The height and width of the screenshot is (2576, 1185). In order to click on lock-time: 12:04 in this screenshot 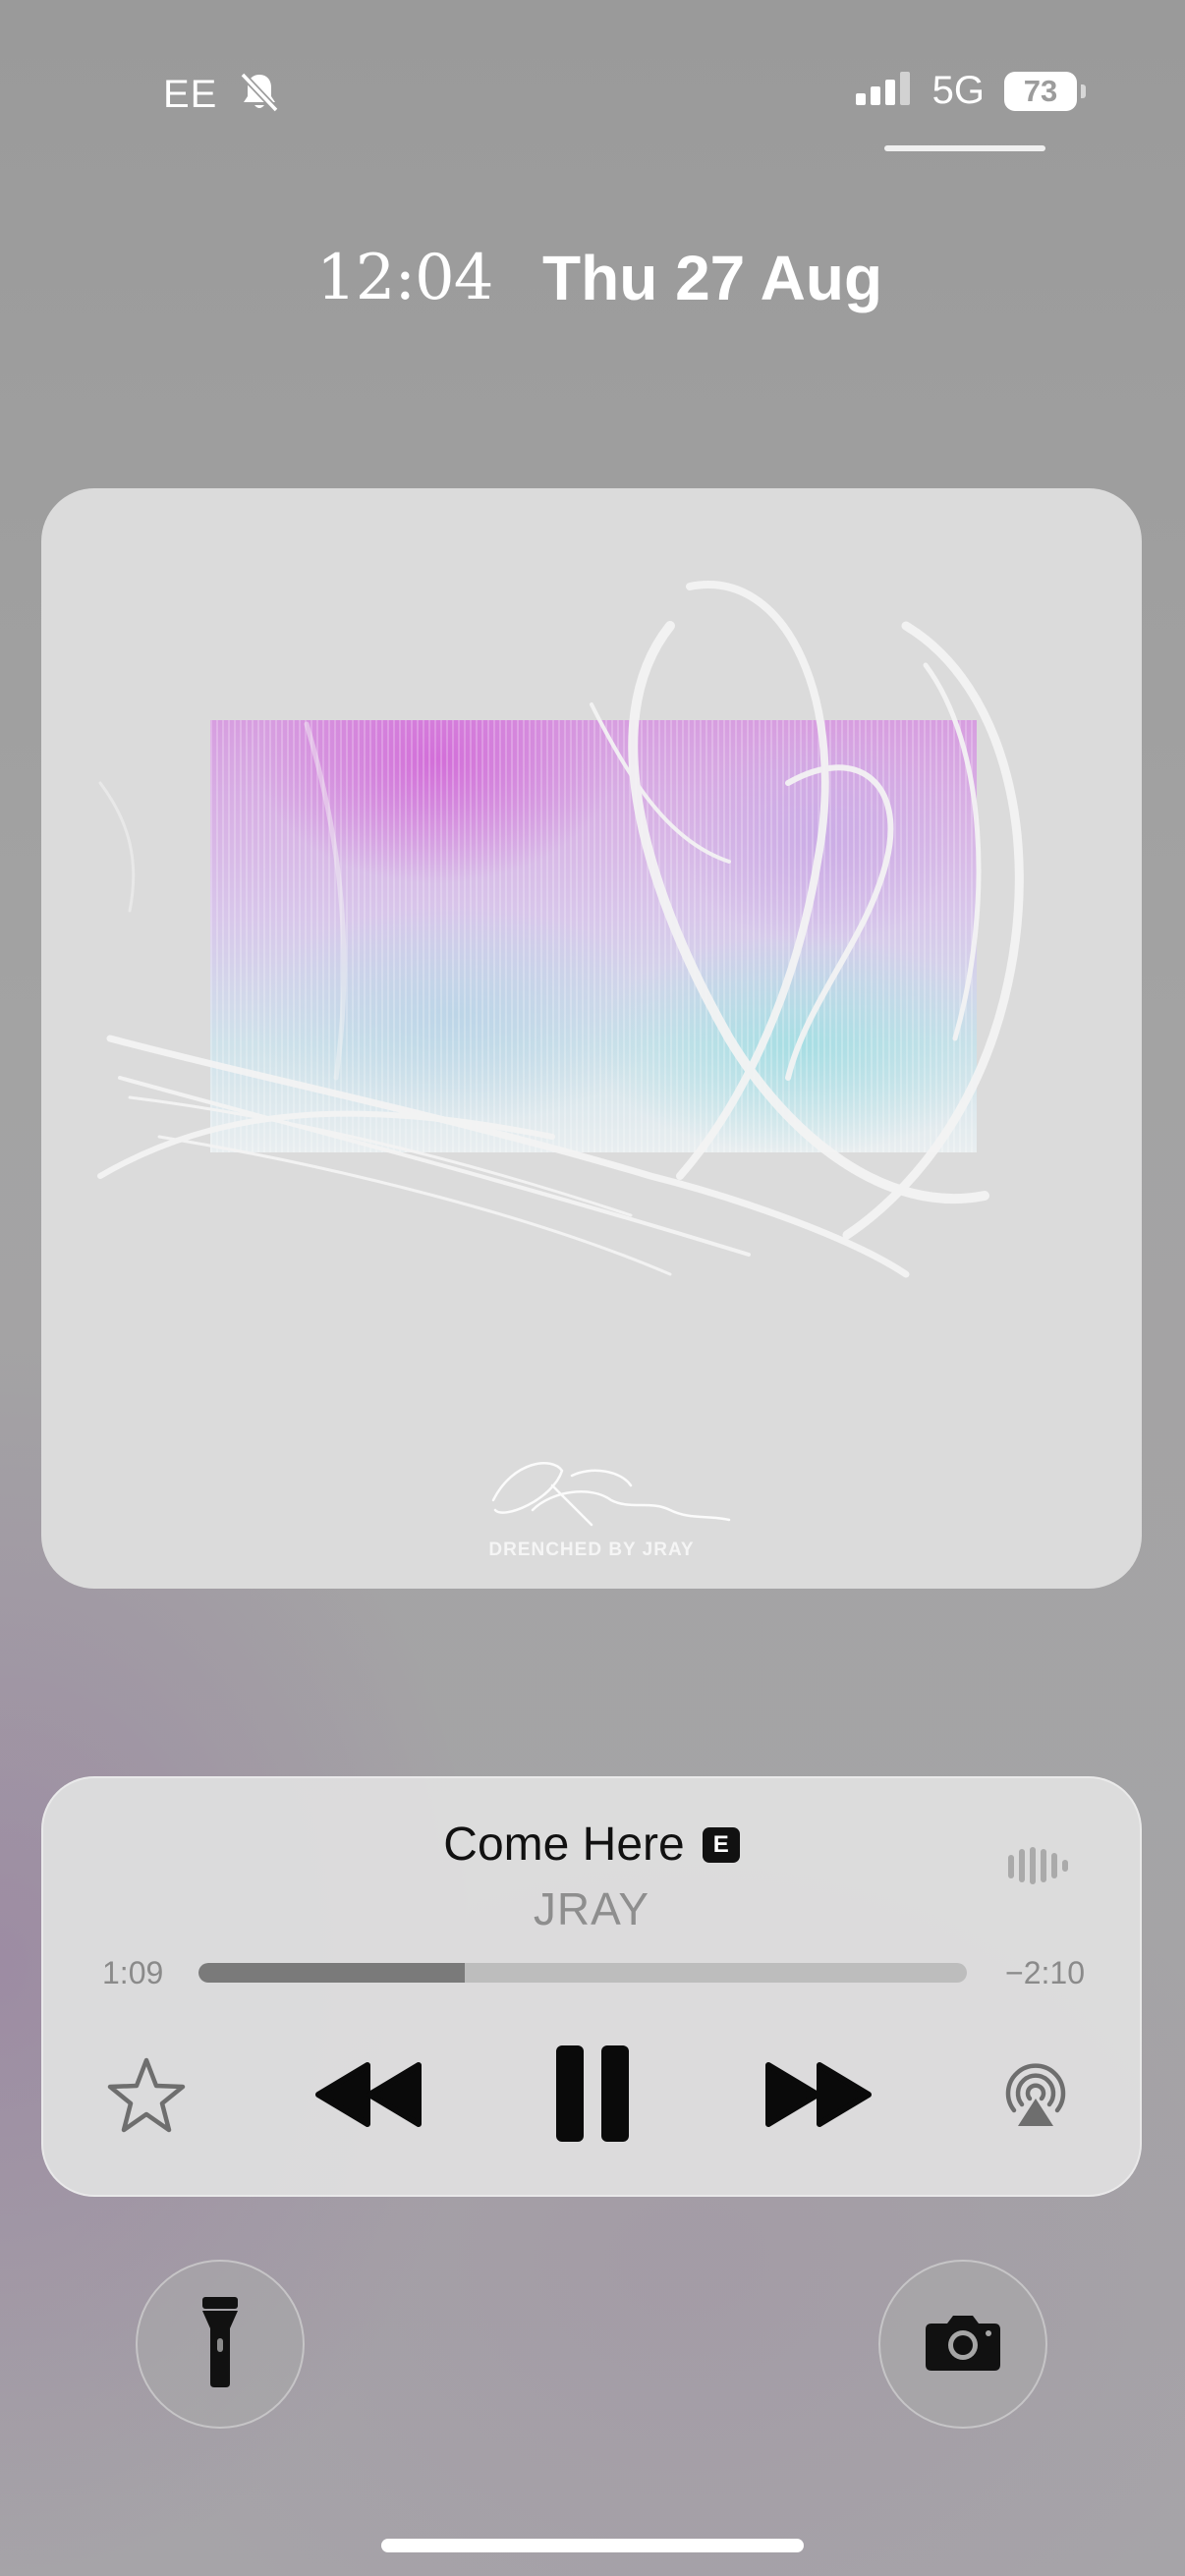, I will do `click(405, 278)`.